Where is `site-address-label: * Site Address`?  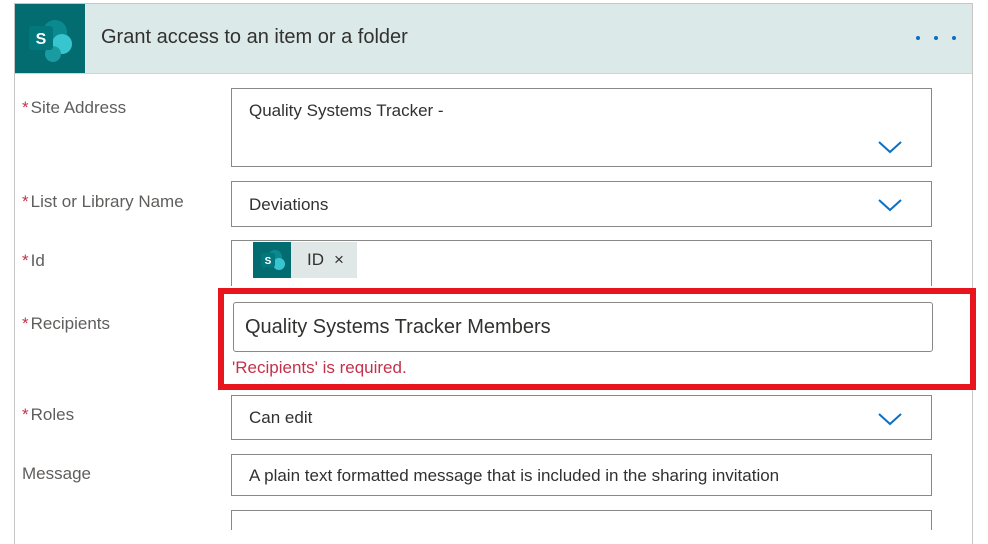 site-address-label: * Site Address is located at coordinates (74, 107).